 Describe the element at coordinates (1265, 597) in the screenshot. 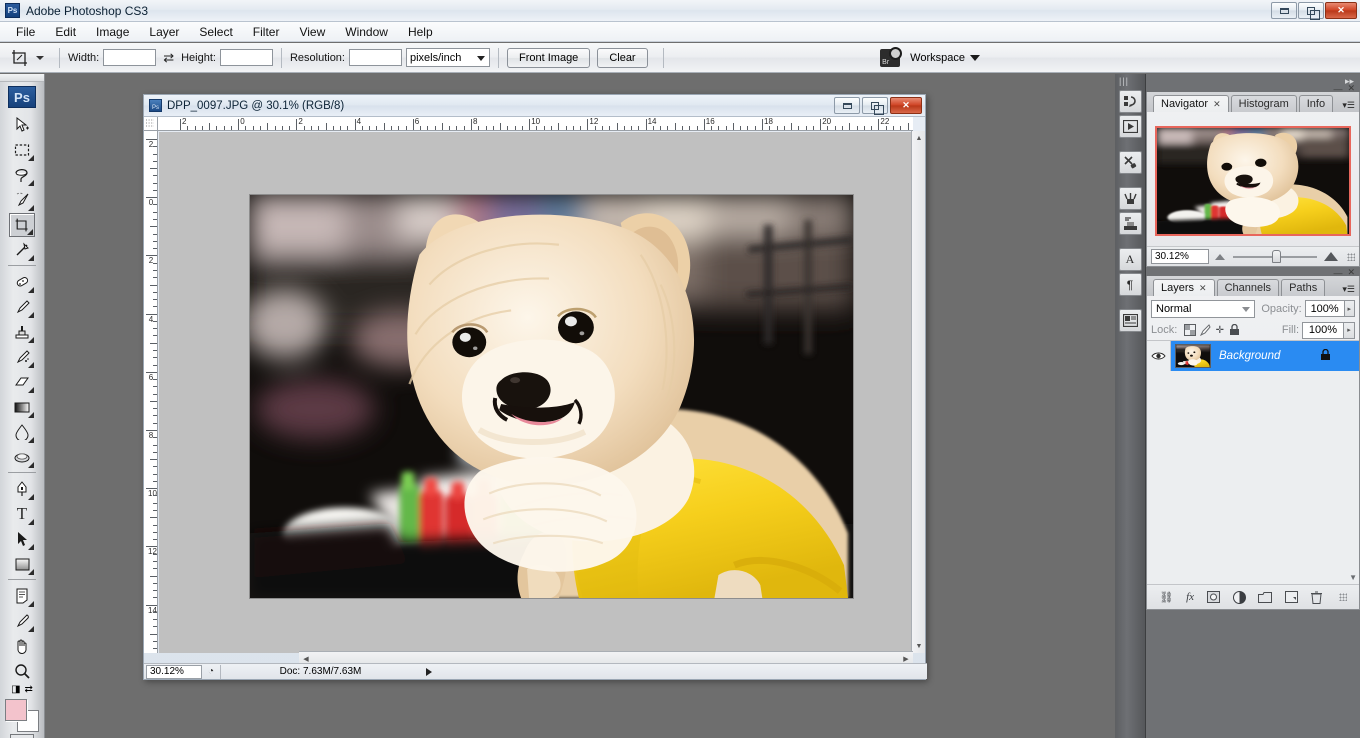

I see `new-group-icon` at that location.